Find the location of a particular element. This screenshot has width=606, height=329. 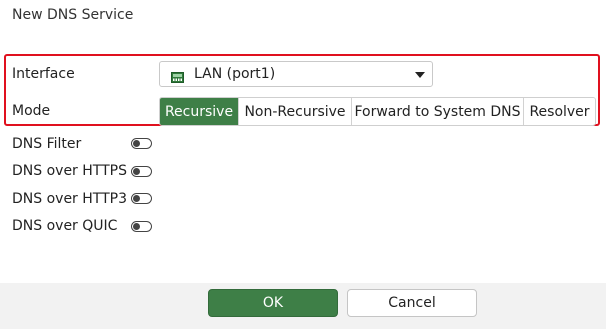

cancel-button: Cancel is located at coordinates (412, 303).